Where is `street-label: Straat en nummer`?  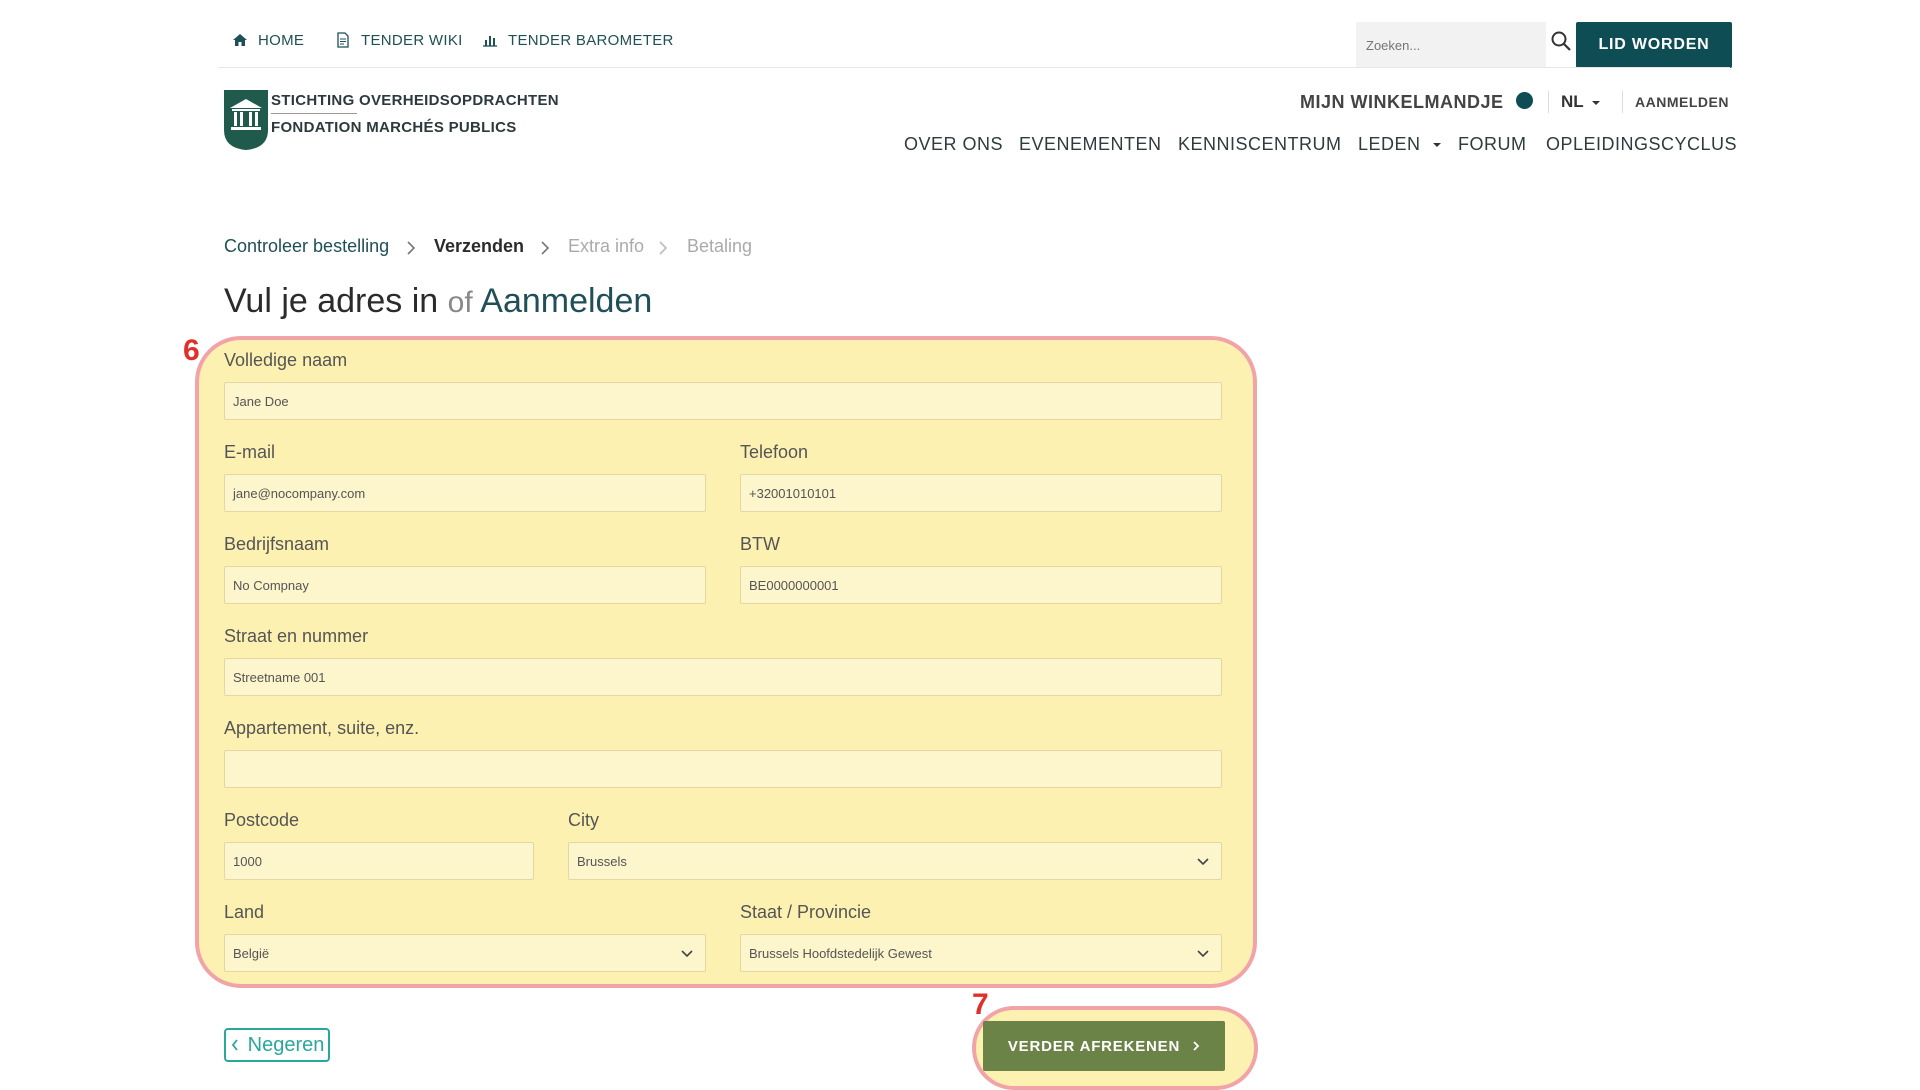 street-label: Straat en nummer is located at coordinates (296, 636).